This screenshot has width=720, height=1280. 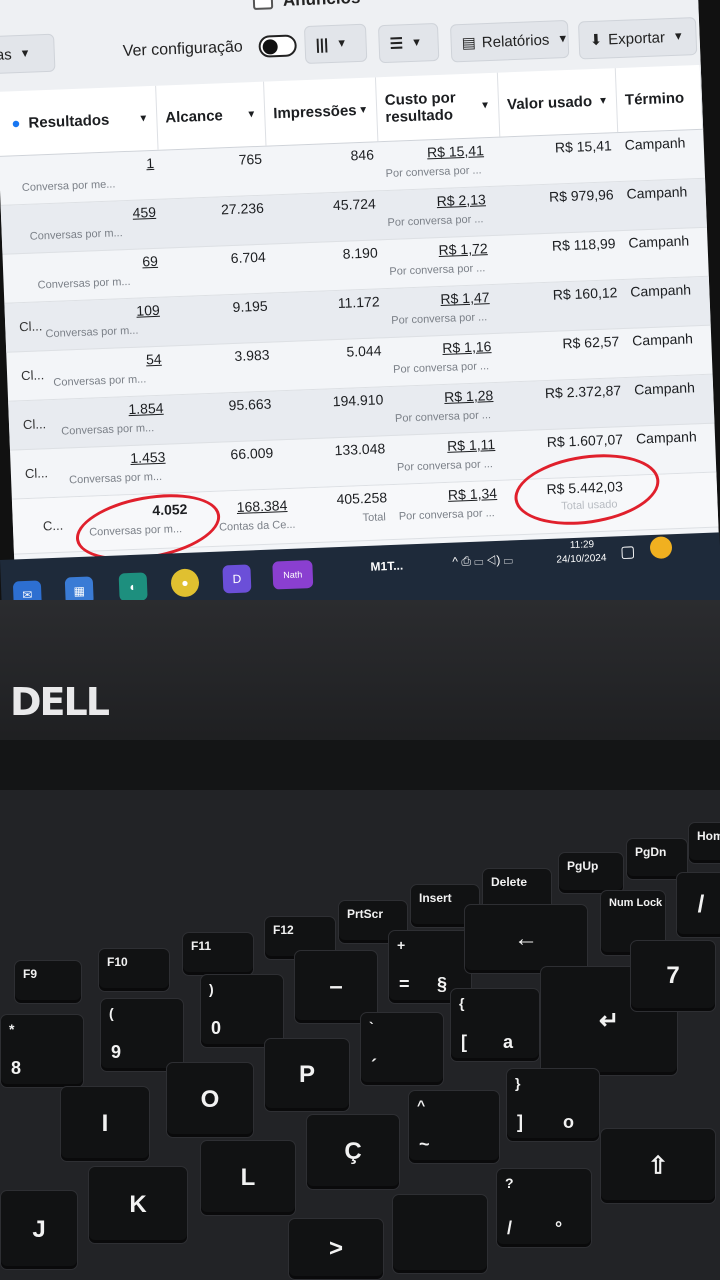 I want to click on results-value: 1.854, so click(x=146, y=408).